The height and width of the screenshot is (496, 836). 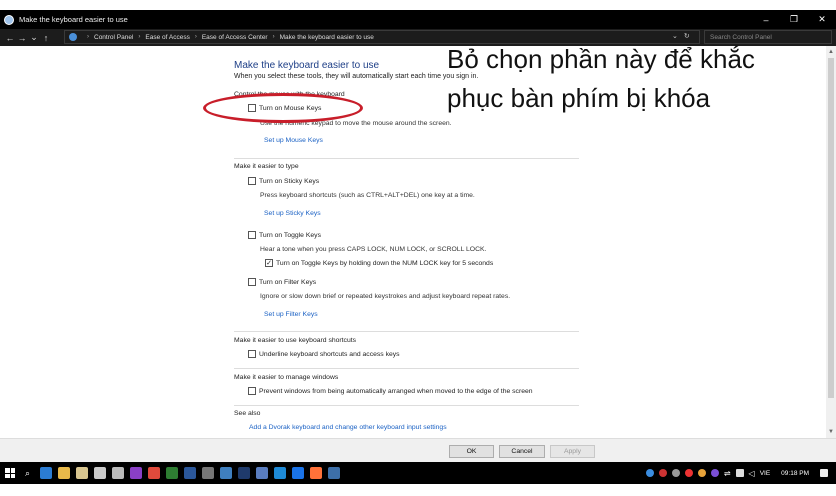 What do you see at coordinates (752, 473) in the screenshot?
I see `volume-icon: ◁` at bounding box center [752, 473].